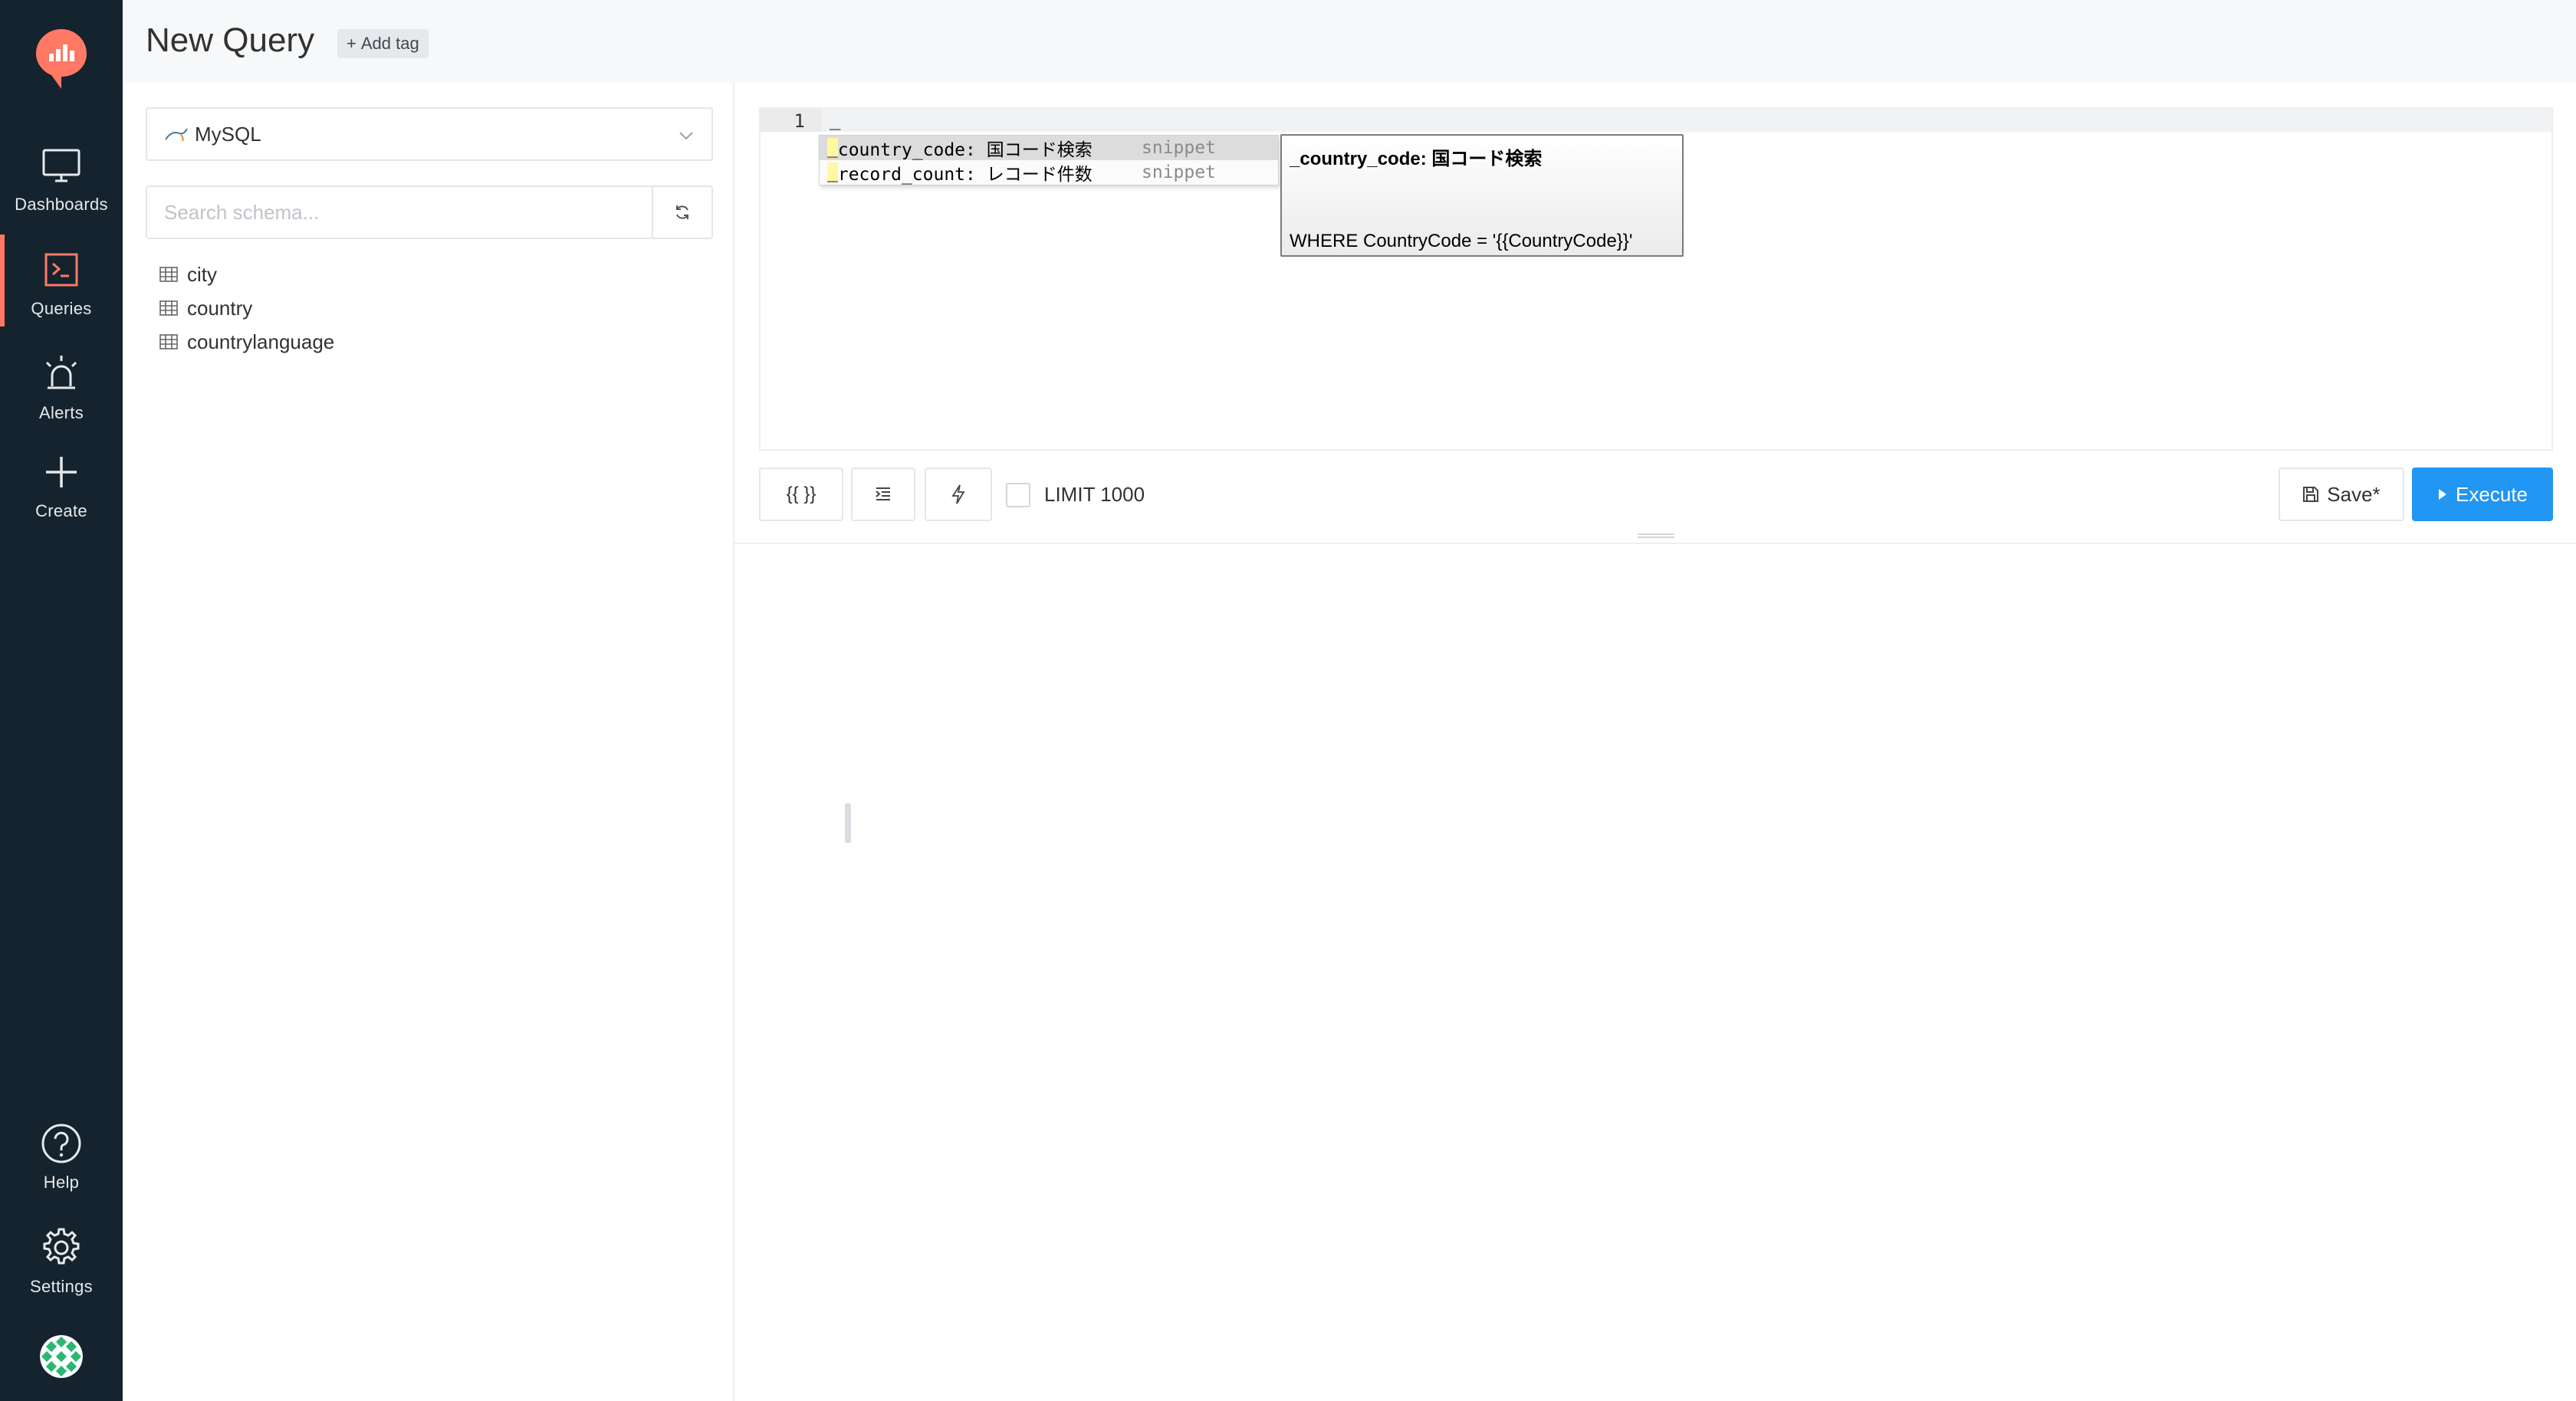  I want to click on save-icon, so click(2311, 494).